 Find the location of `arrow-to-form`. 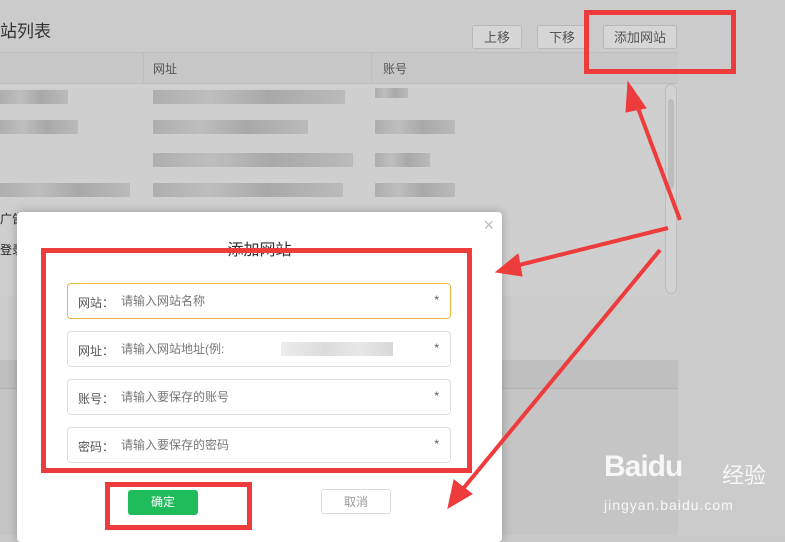

arrow-to-form is located at coordinates (591, 247).